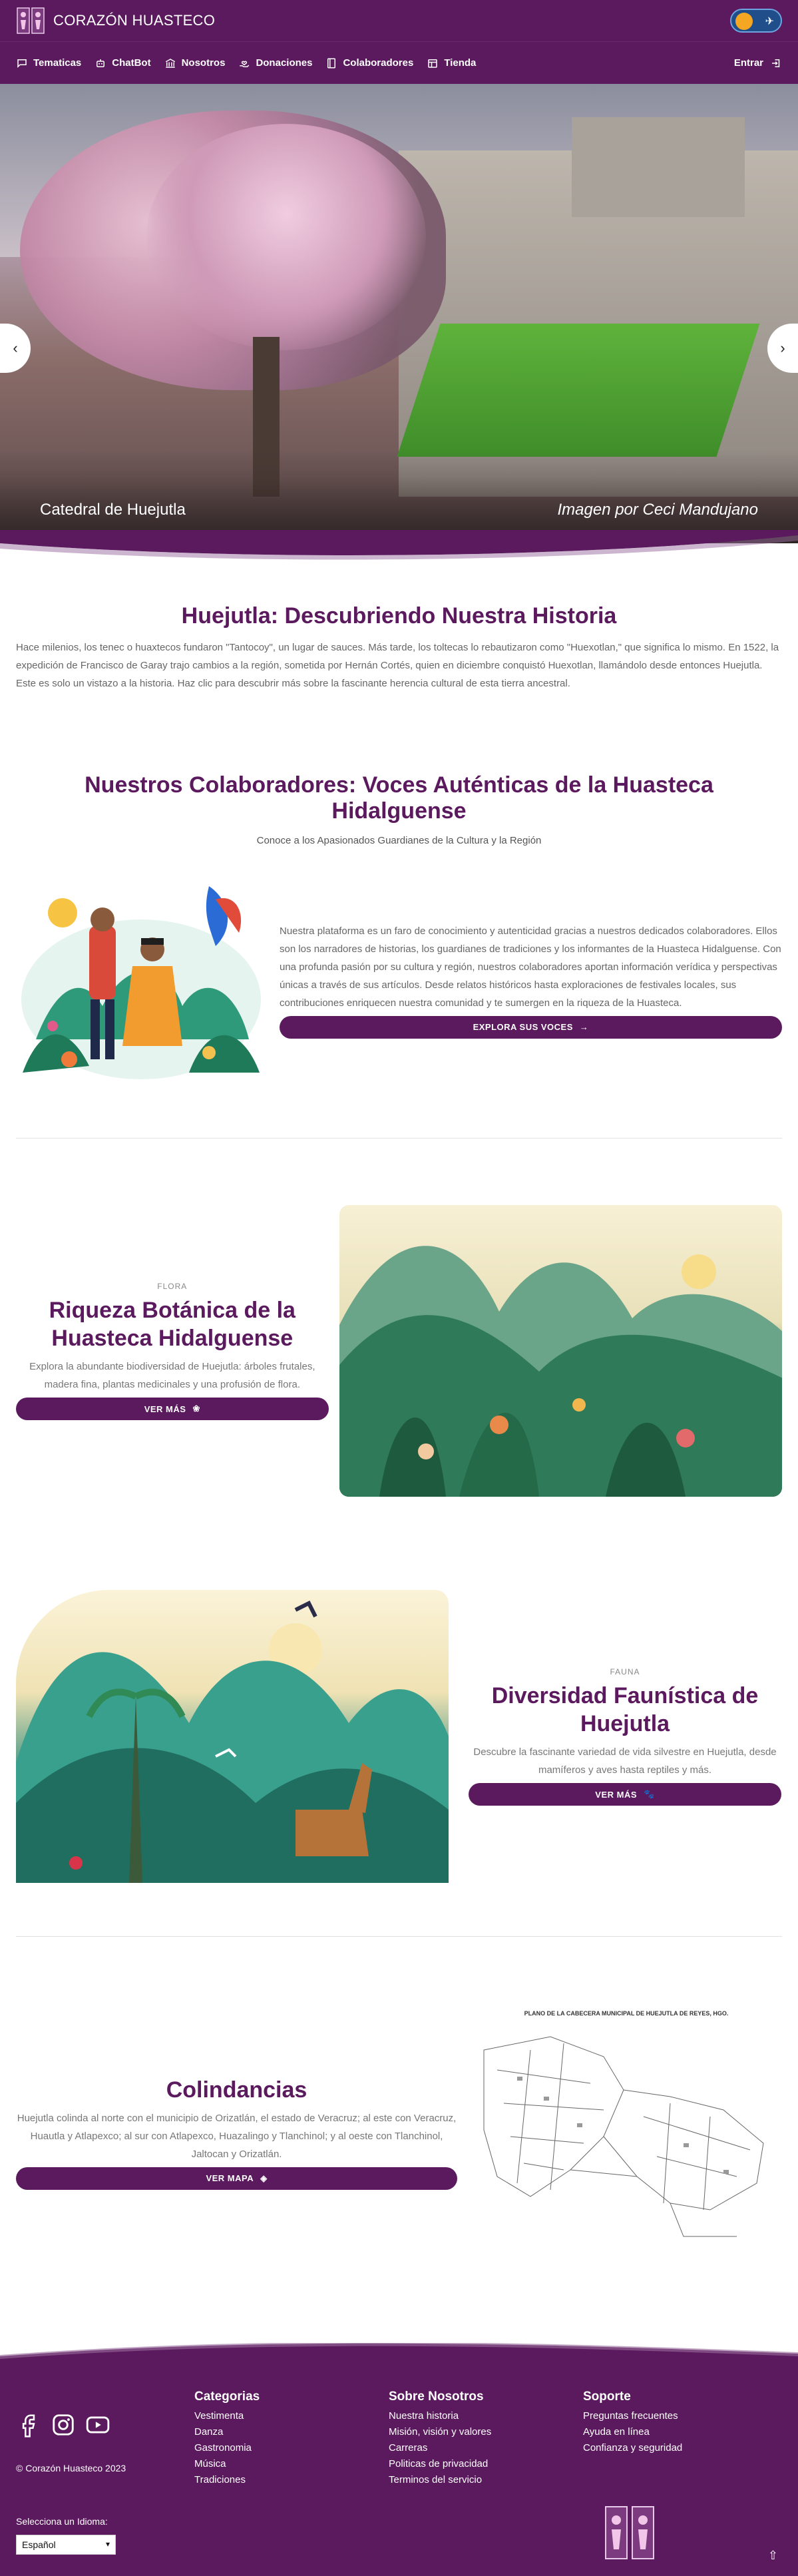 Image resolution: width=798 pixels, height=2576 pixels. Describe the element at coordinates (227, 2480) in the screenshot. I see `footer-link: Tradiciones` at that location.